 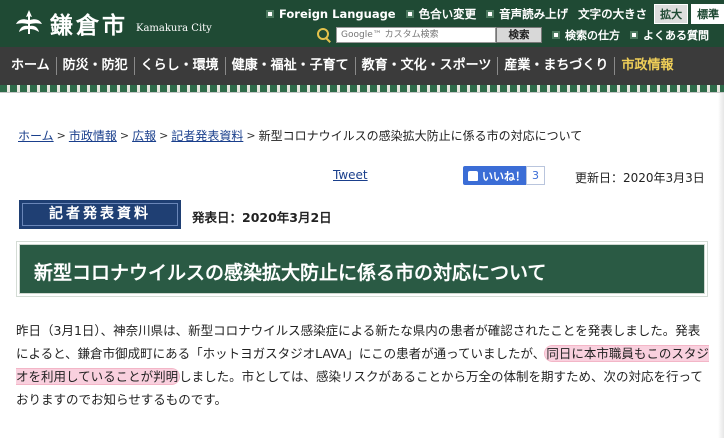 I want to click on like-label: いいね！, so click(x=504, y=176).